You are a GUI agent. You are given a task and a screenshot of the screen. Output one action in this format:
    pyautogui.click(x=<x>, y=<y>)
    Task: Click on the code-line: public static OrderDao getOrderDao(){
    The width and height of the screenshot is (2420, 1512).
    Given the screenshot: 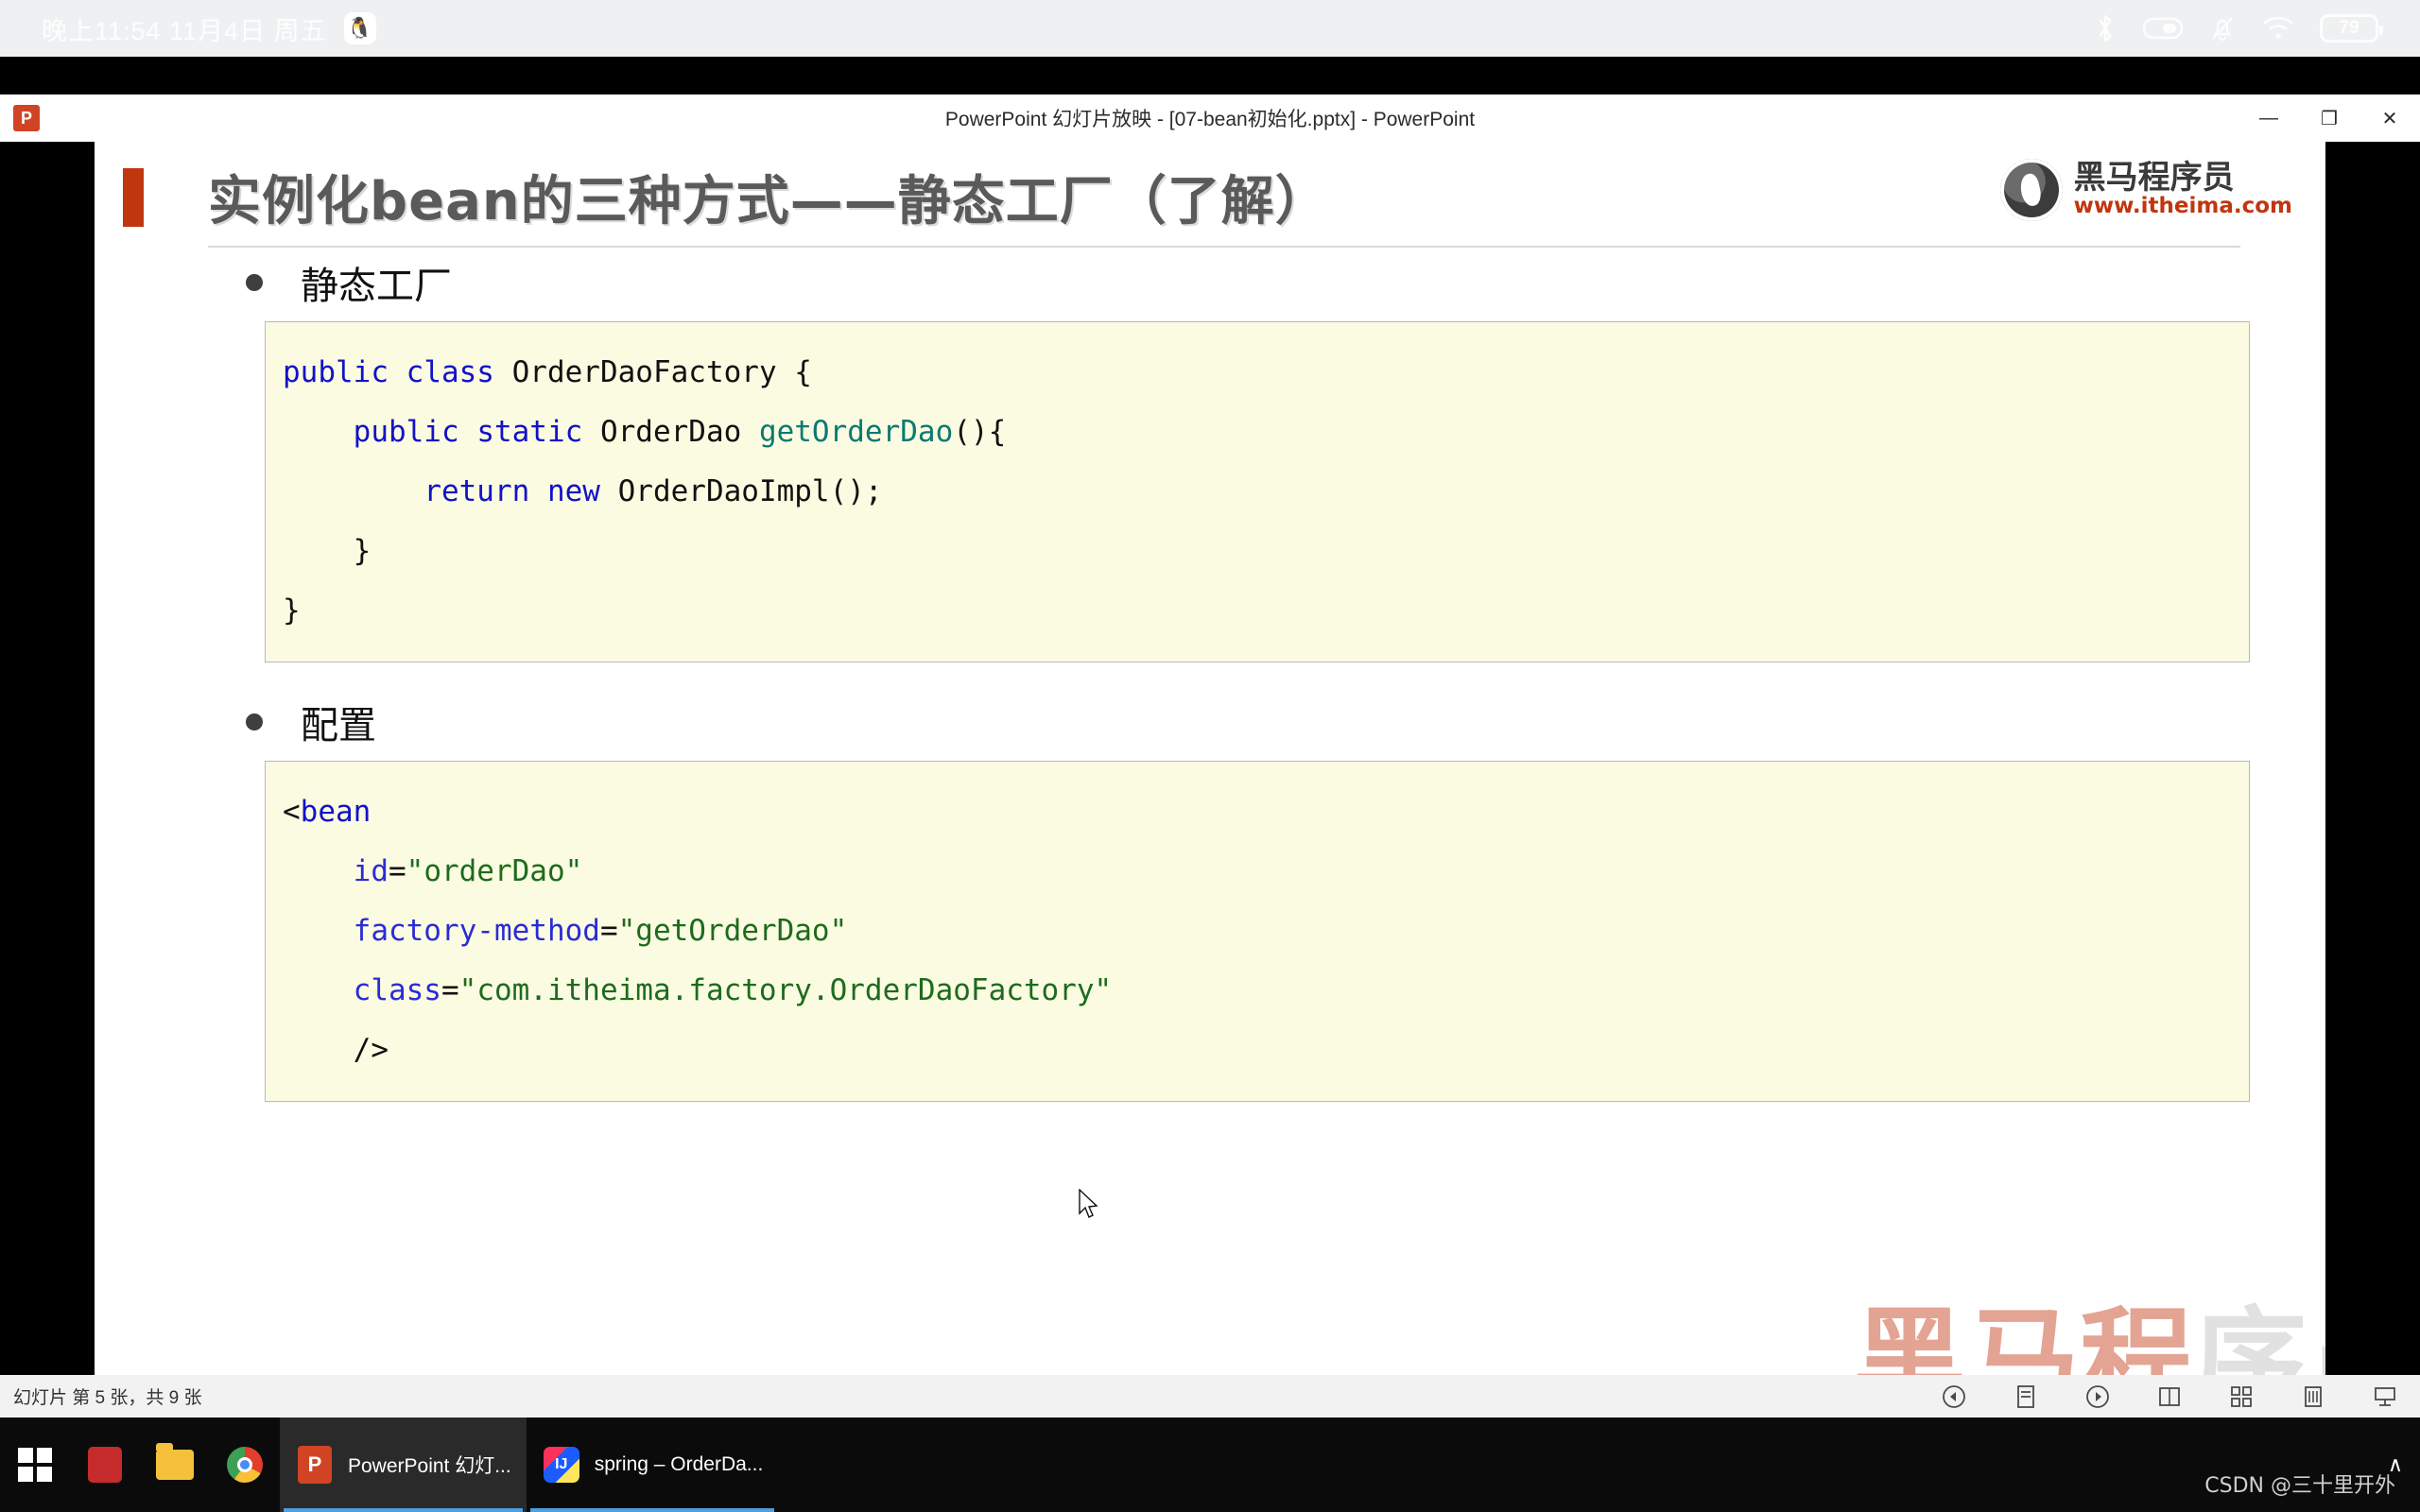 What is the action you would take?
    pyautogui.click(x=680, y=432)
    